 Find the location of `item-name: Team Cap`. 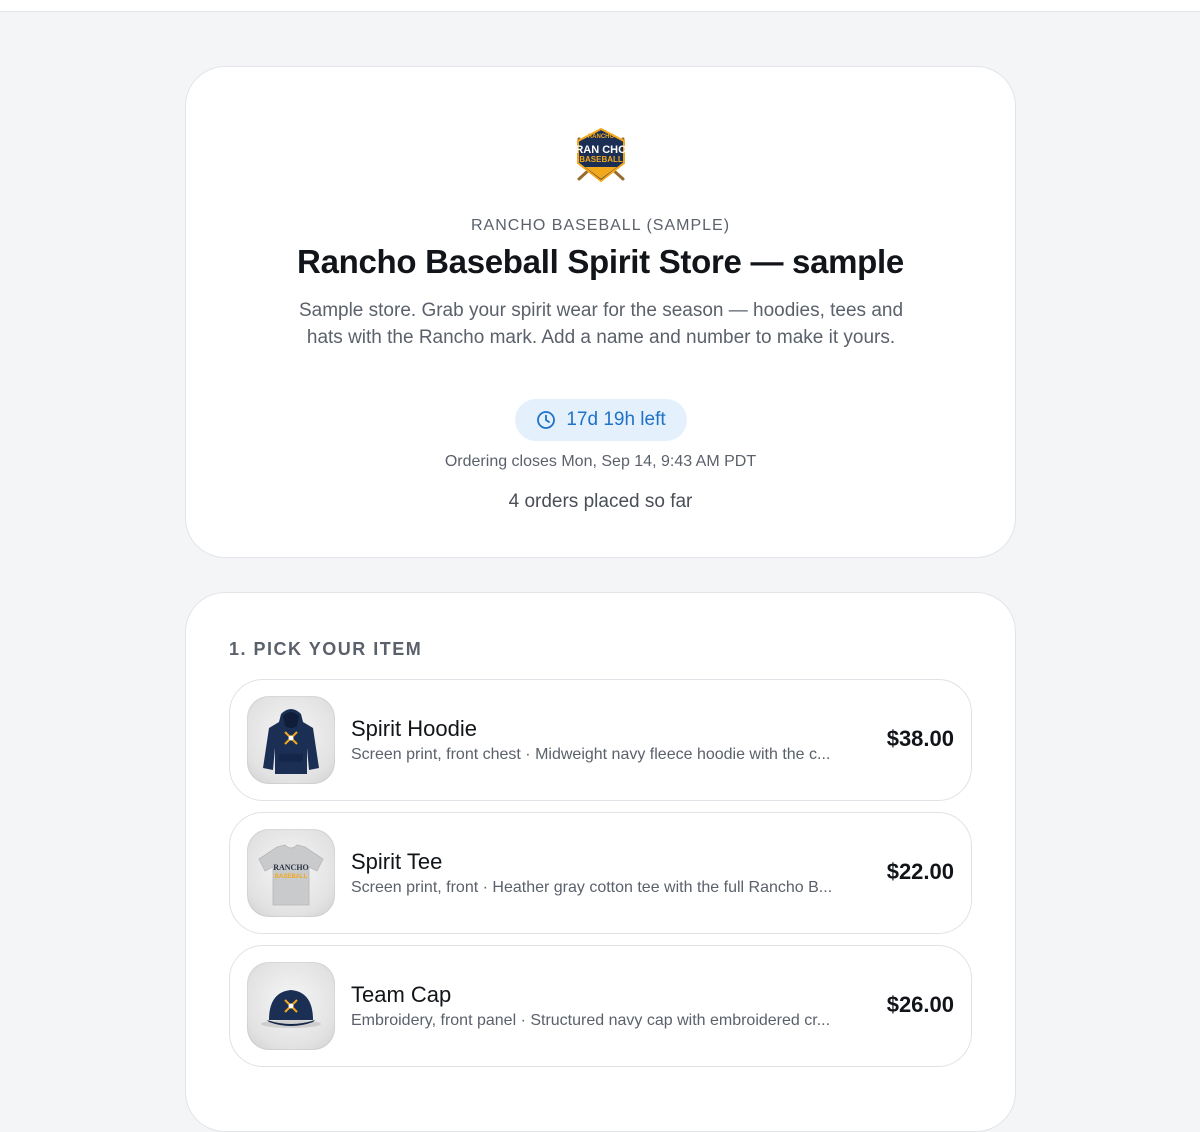

item-name: Team Cap is located at coordinates (401, 994).